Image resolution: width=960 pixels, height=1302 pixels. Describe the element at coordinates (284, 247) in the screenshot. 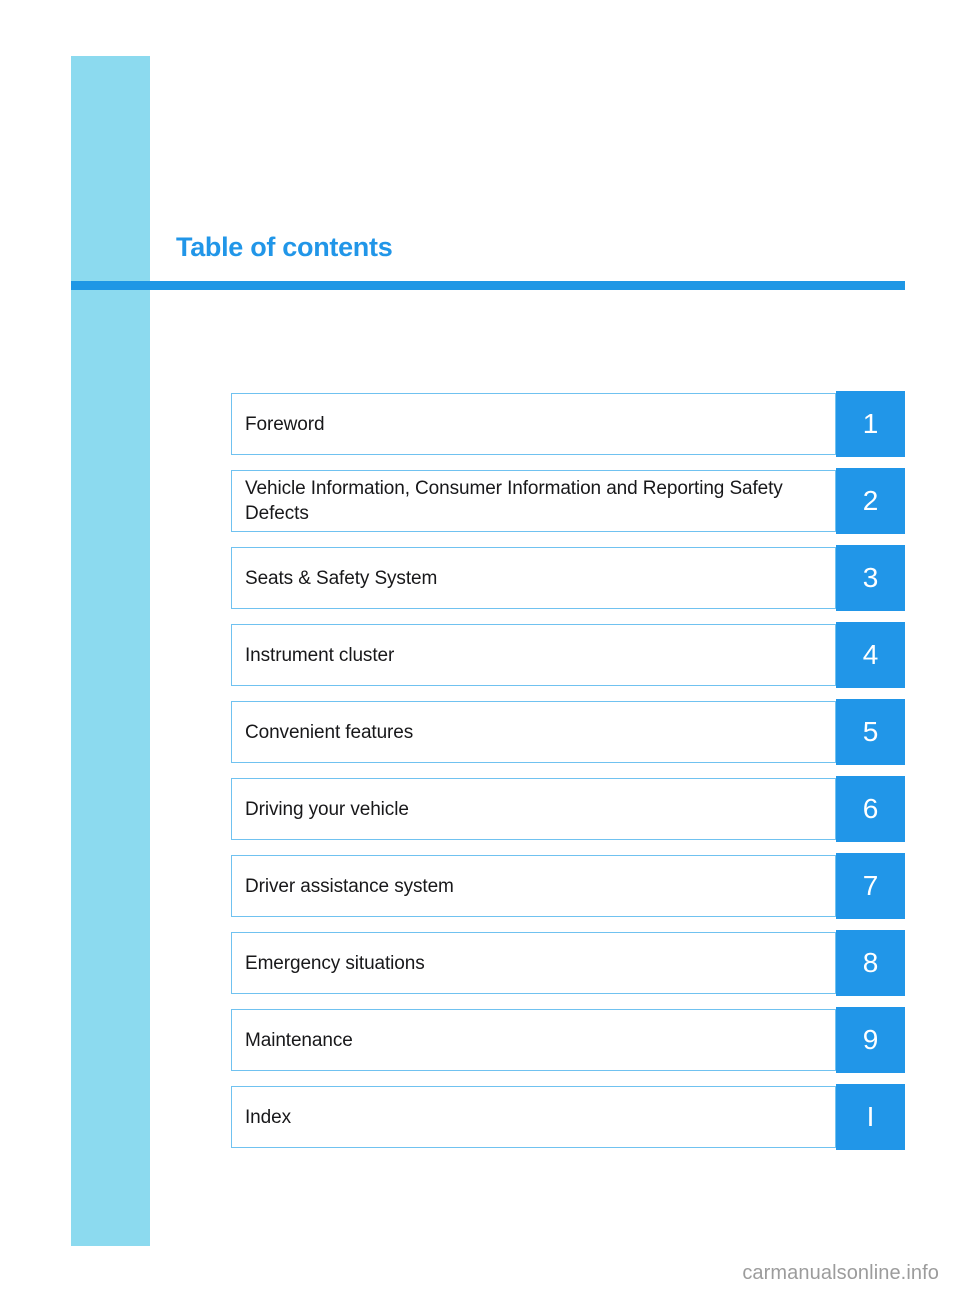

I see `page-title: Table of contents` at that location.